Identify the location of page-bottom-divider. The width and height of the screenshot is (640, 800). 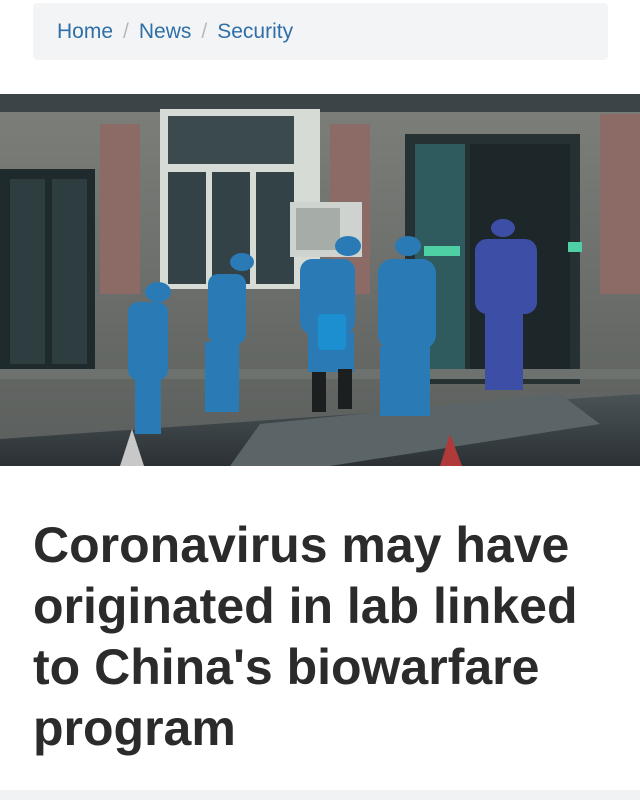
(320, 795).